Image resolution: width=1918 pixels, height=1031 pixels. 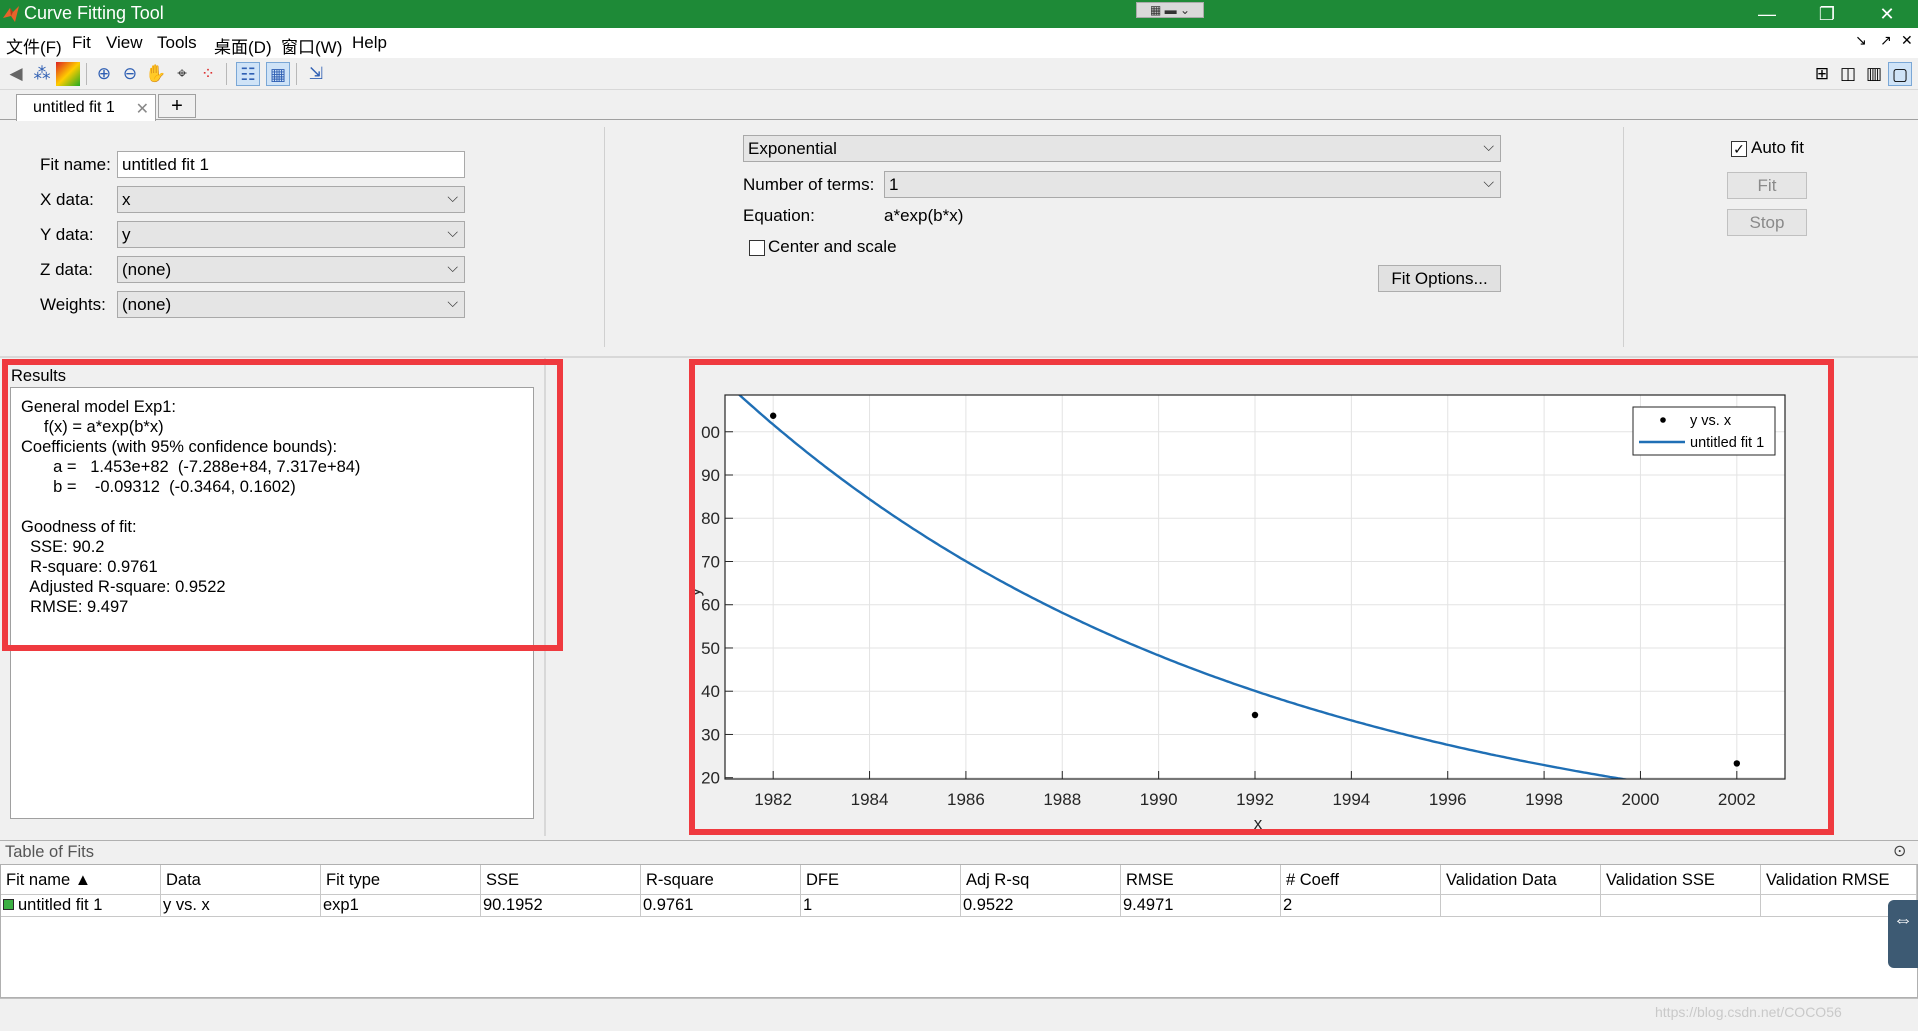 I want to click on table-cell: 0.9761, so click(x=721, y=906).